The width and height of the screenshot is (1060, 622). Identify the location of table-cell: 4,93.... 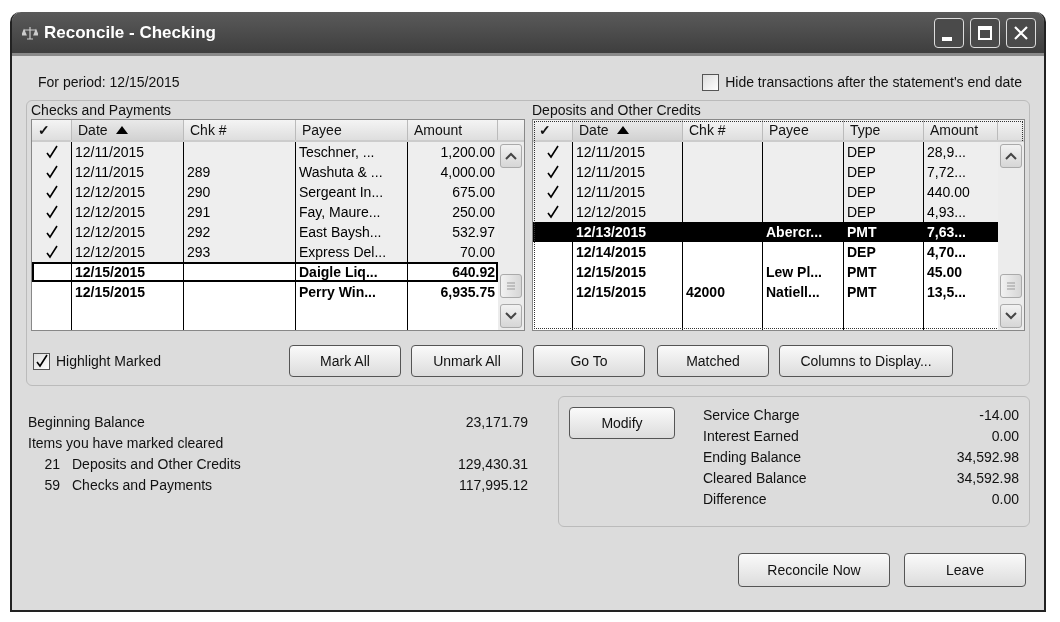
(946, 212).